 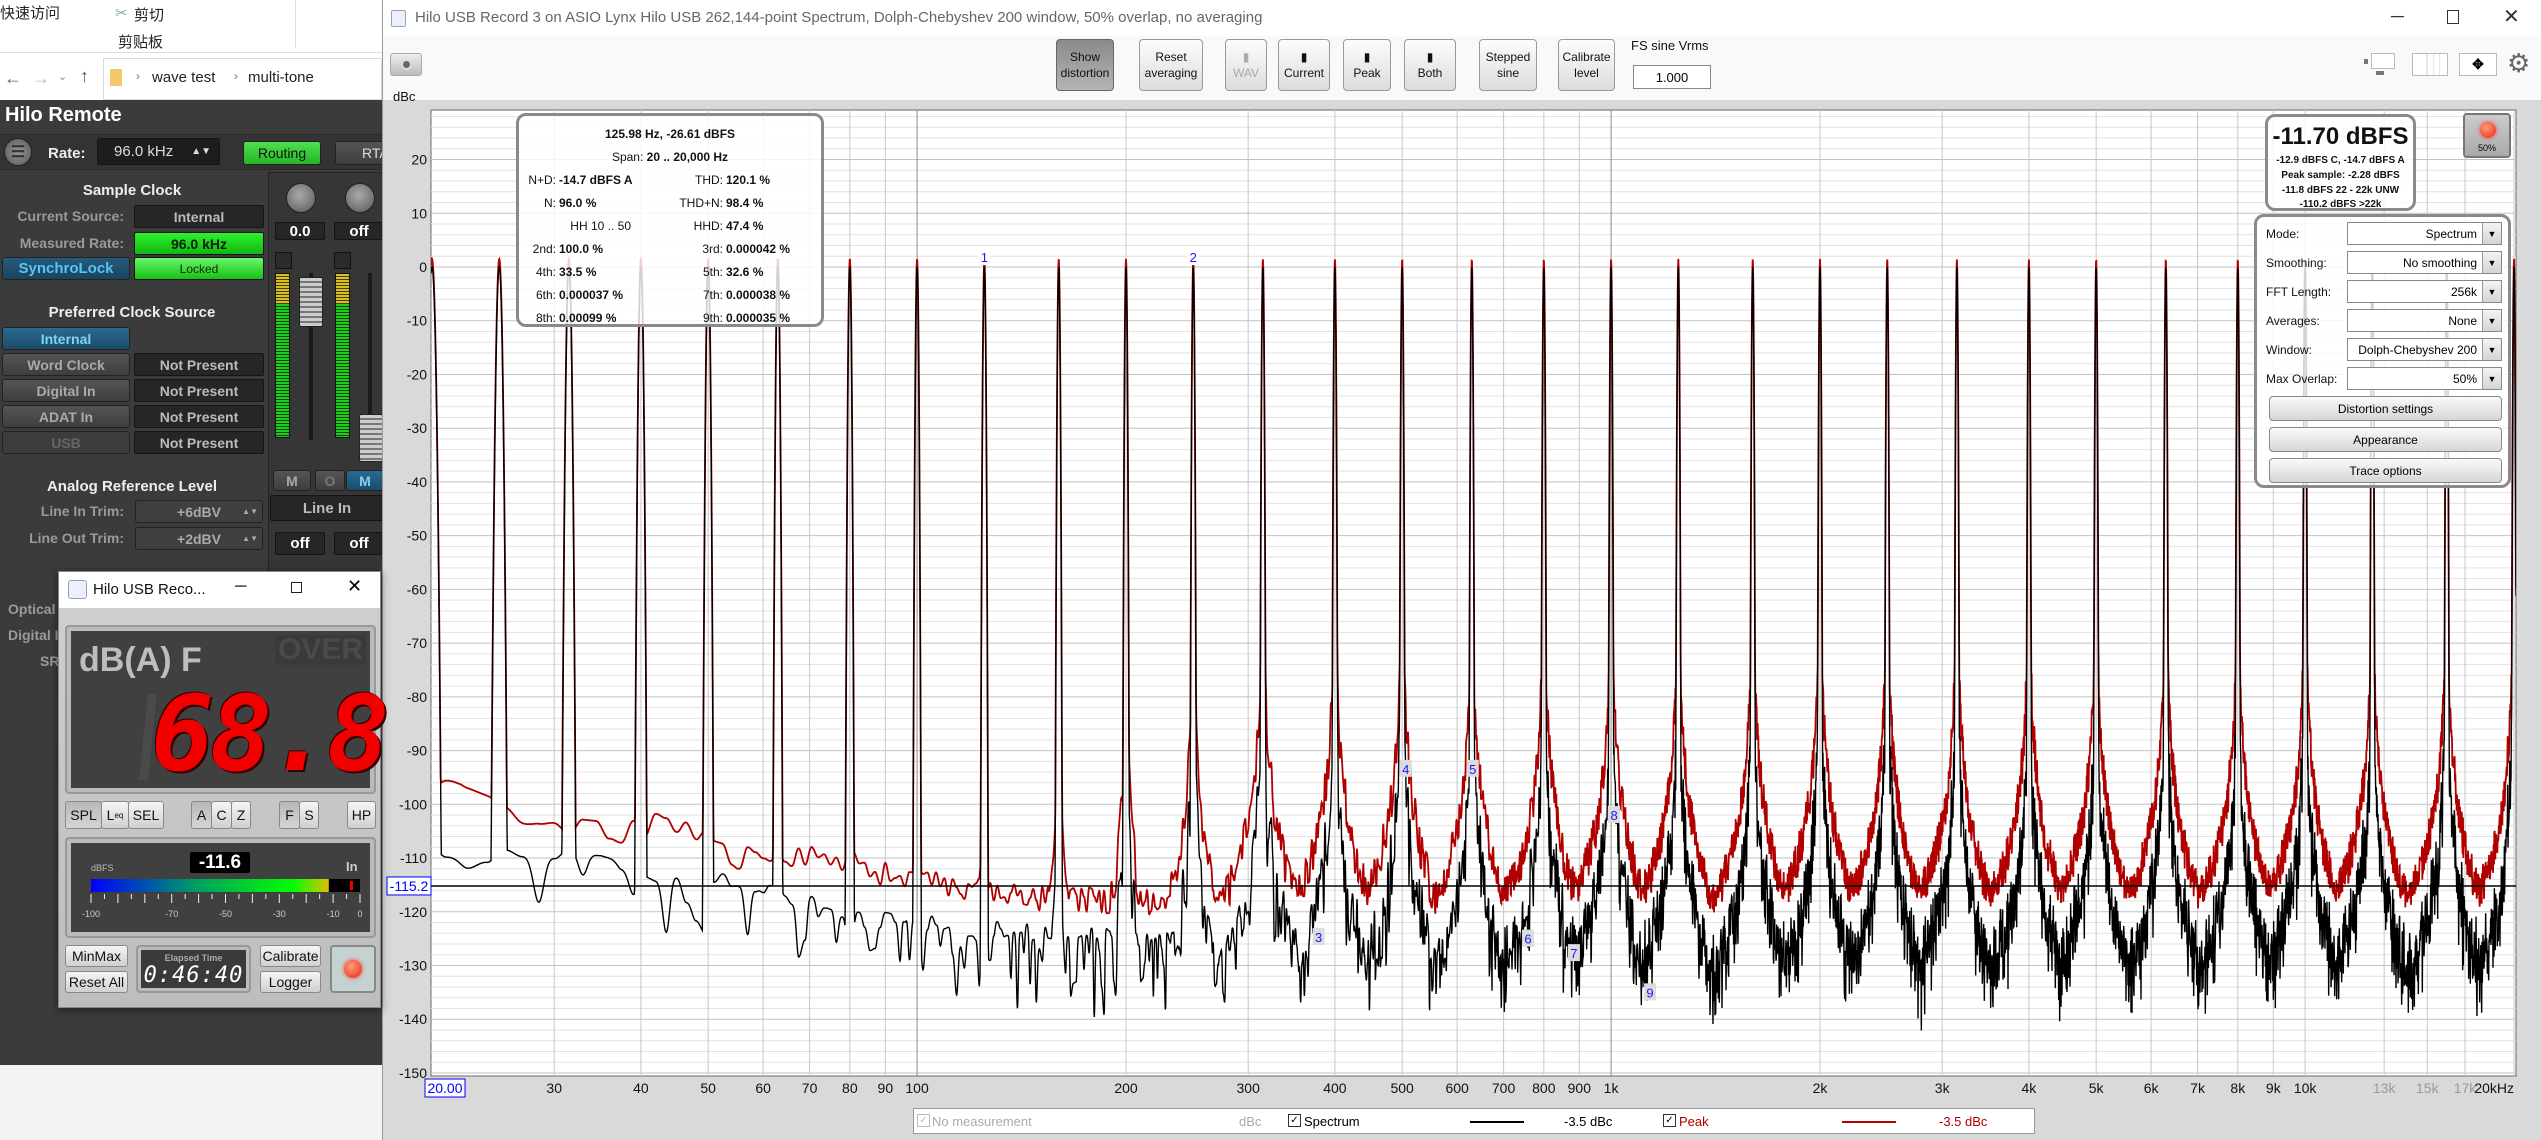 I want to click on setting-select-averages: None ▼, so click(x=2424, y=320).